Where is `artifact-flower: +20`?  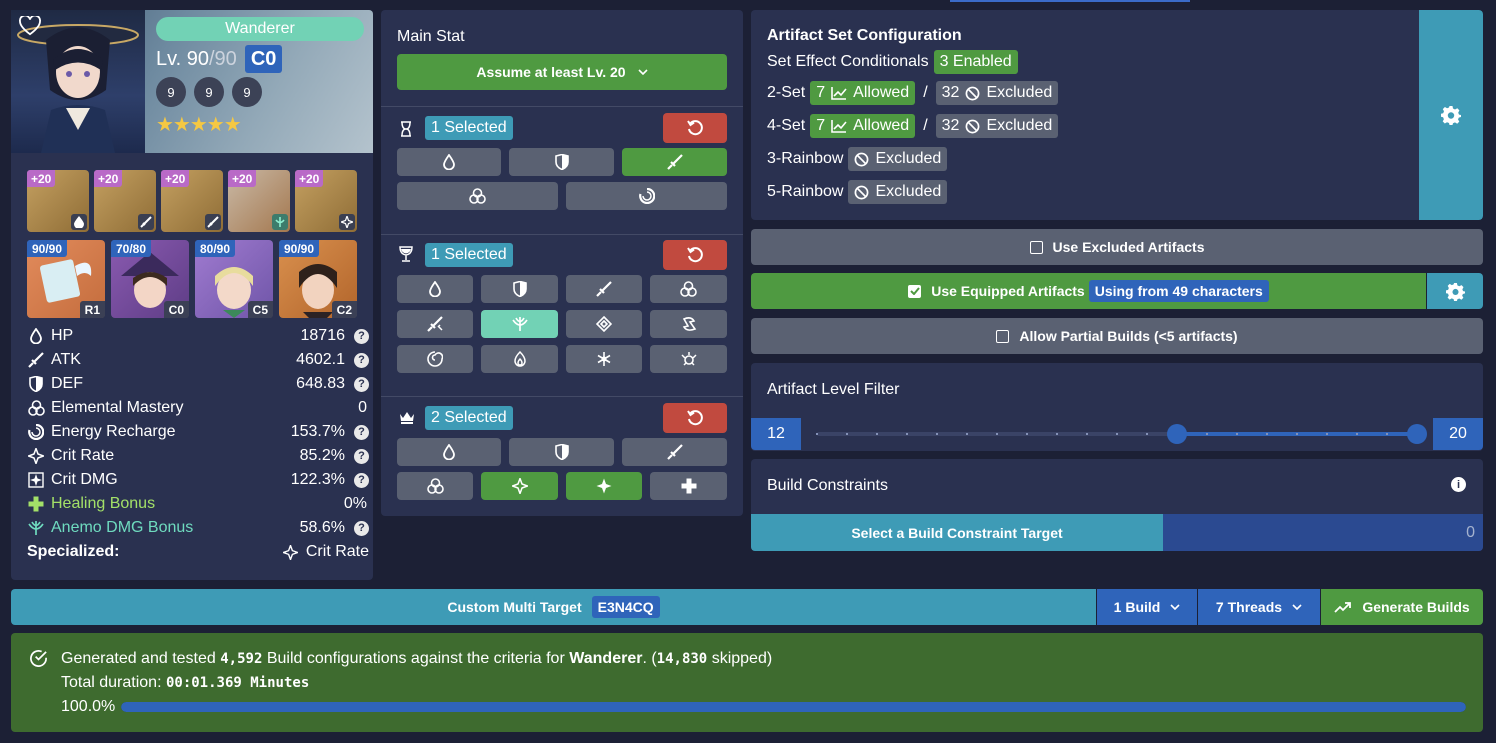
artifact-flower: +20 is located at coordinates (58, 201).